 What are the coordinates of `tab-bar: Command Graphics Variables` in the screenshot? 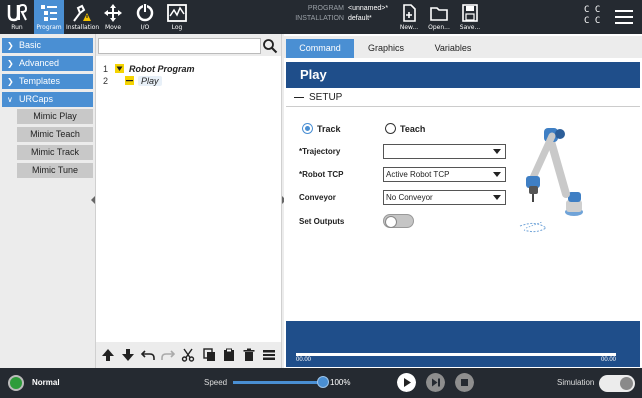 It's located at (463, 47).